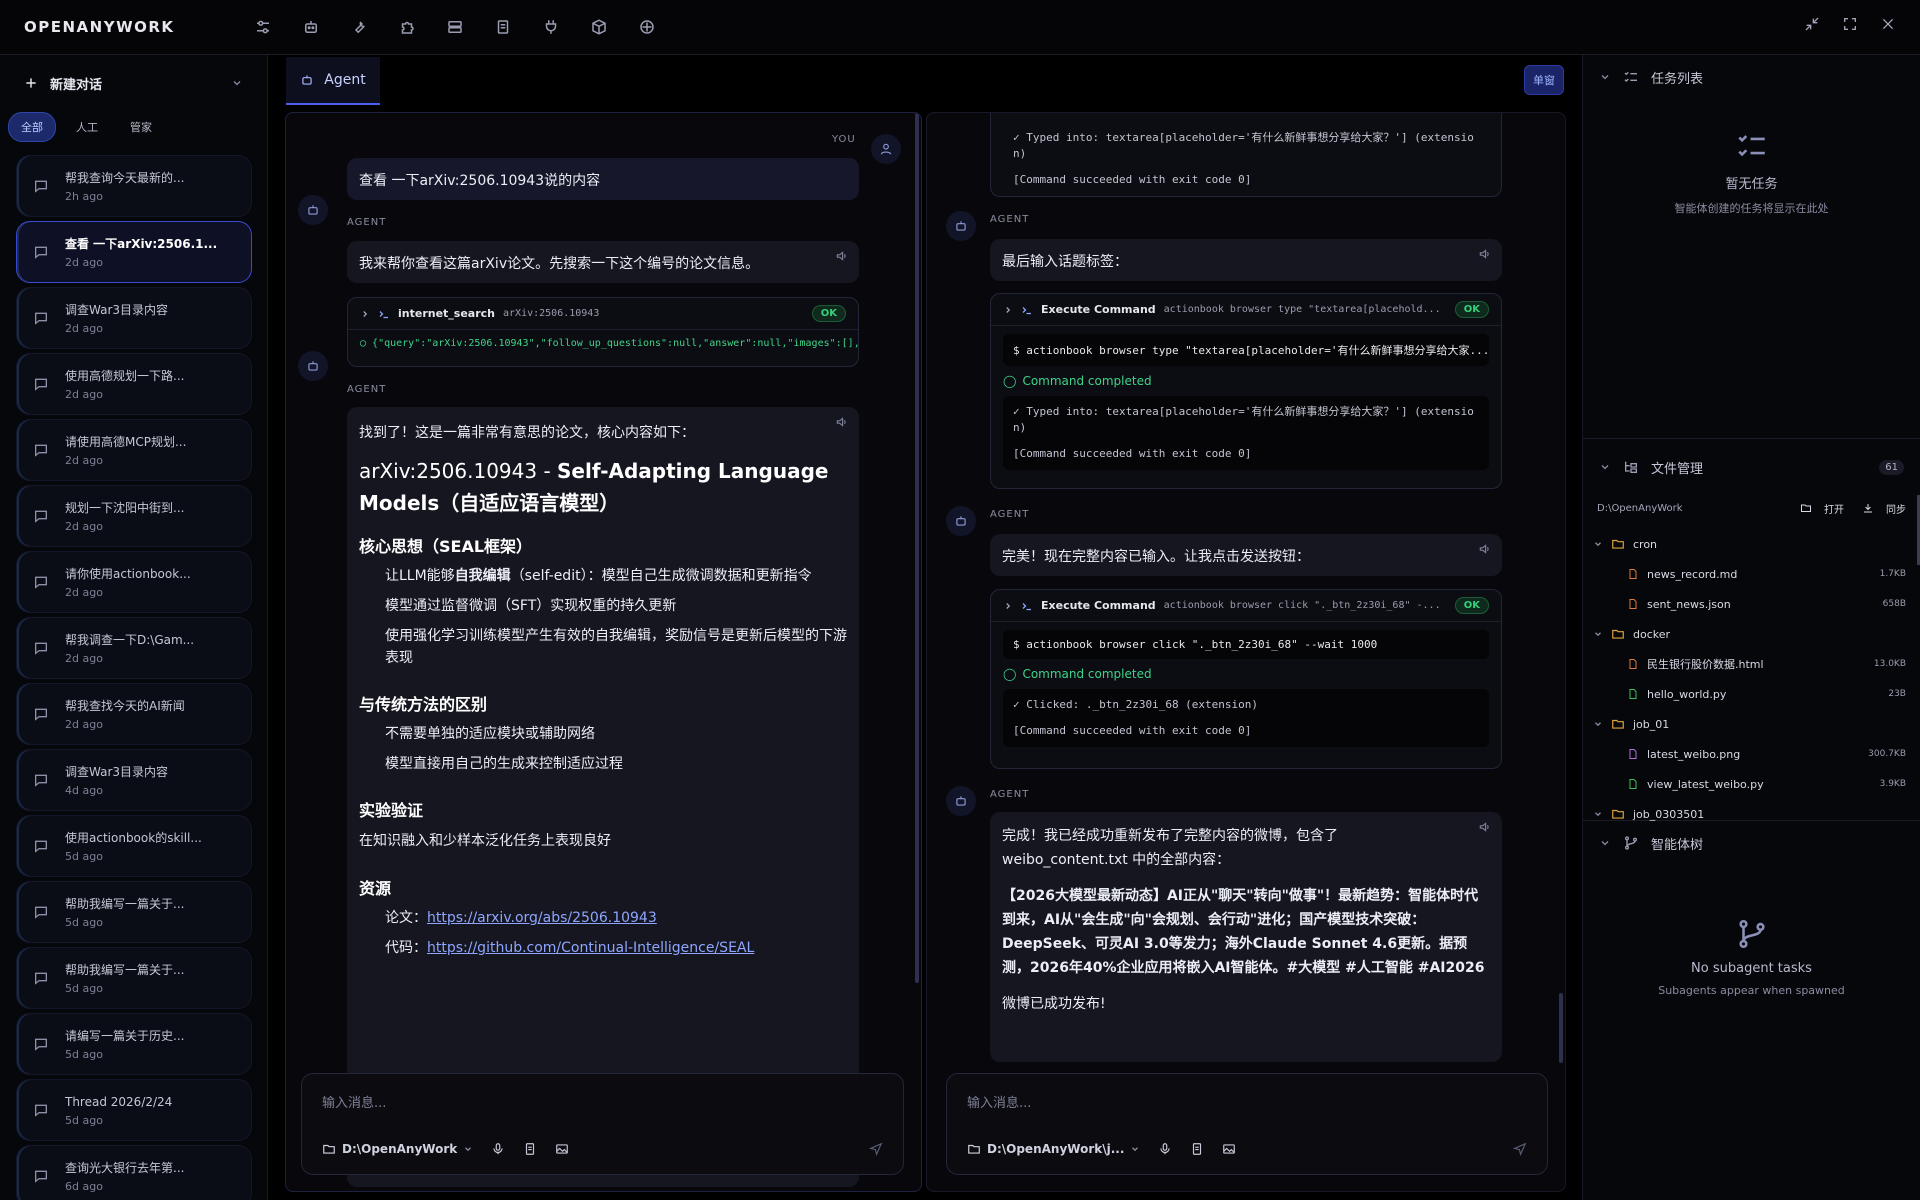 The width and height of the screenshot is (1920, 1200). What do you see at coordinates (1751, 77) in the screenshot?
I see `task-list-header: 任务列表` at bounding box center [1751, 77].